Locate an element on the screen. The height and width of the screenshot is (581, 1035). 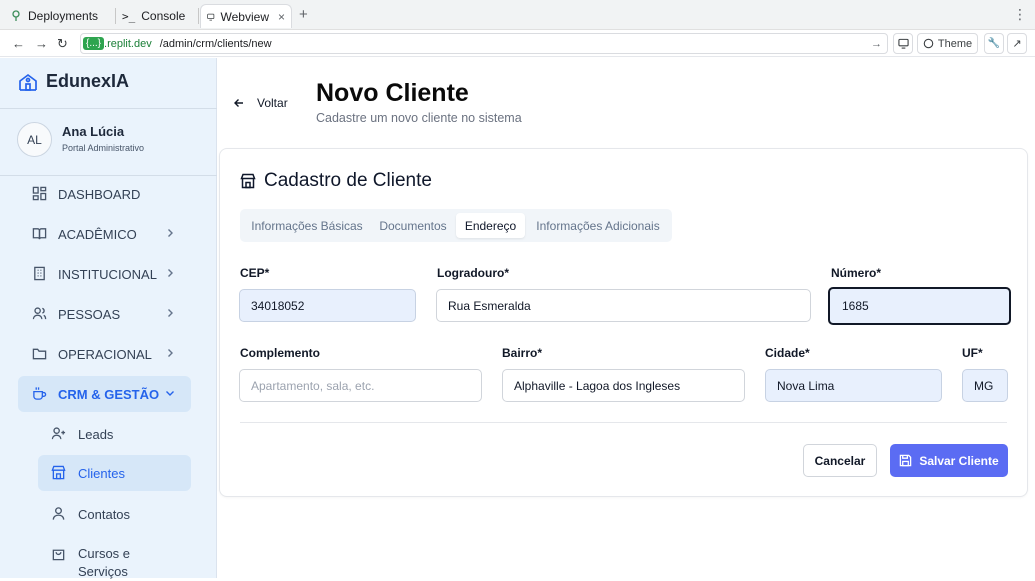
sidebar-item-academico: ACADÊMICO is located at coordinates (104, 234).